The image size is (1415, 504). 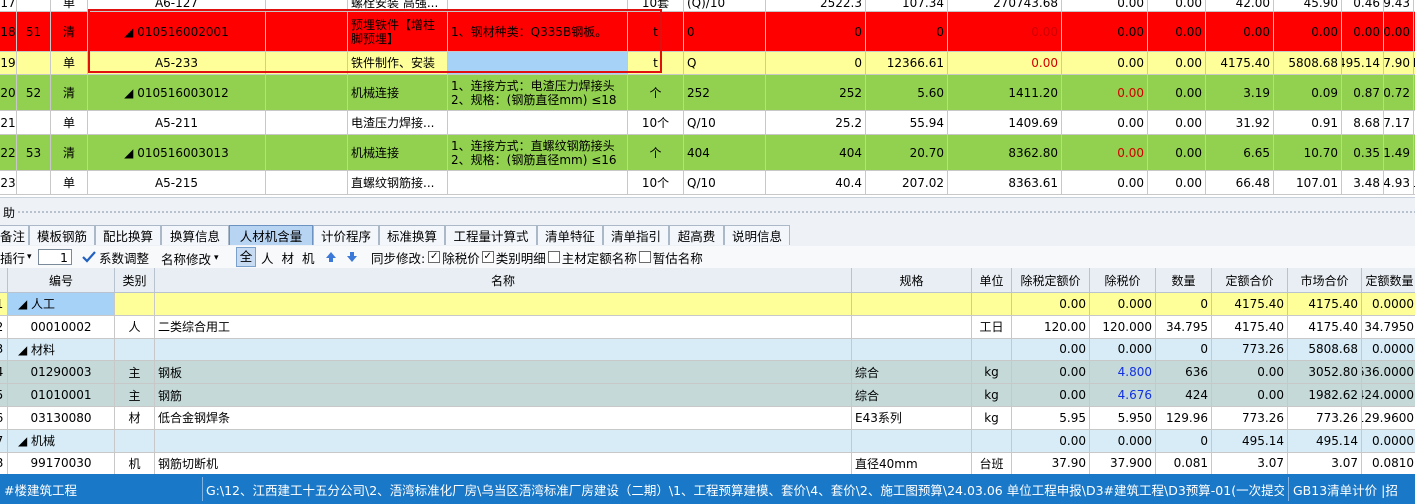 What do you see at coordinates (1399, 183) in the screenshot?
I see `table-cell: 14.93` at bounding box center [1399, 183].